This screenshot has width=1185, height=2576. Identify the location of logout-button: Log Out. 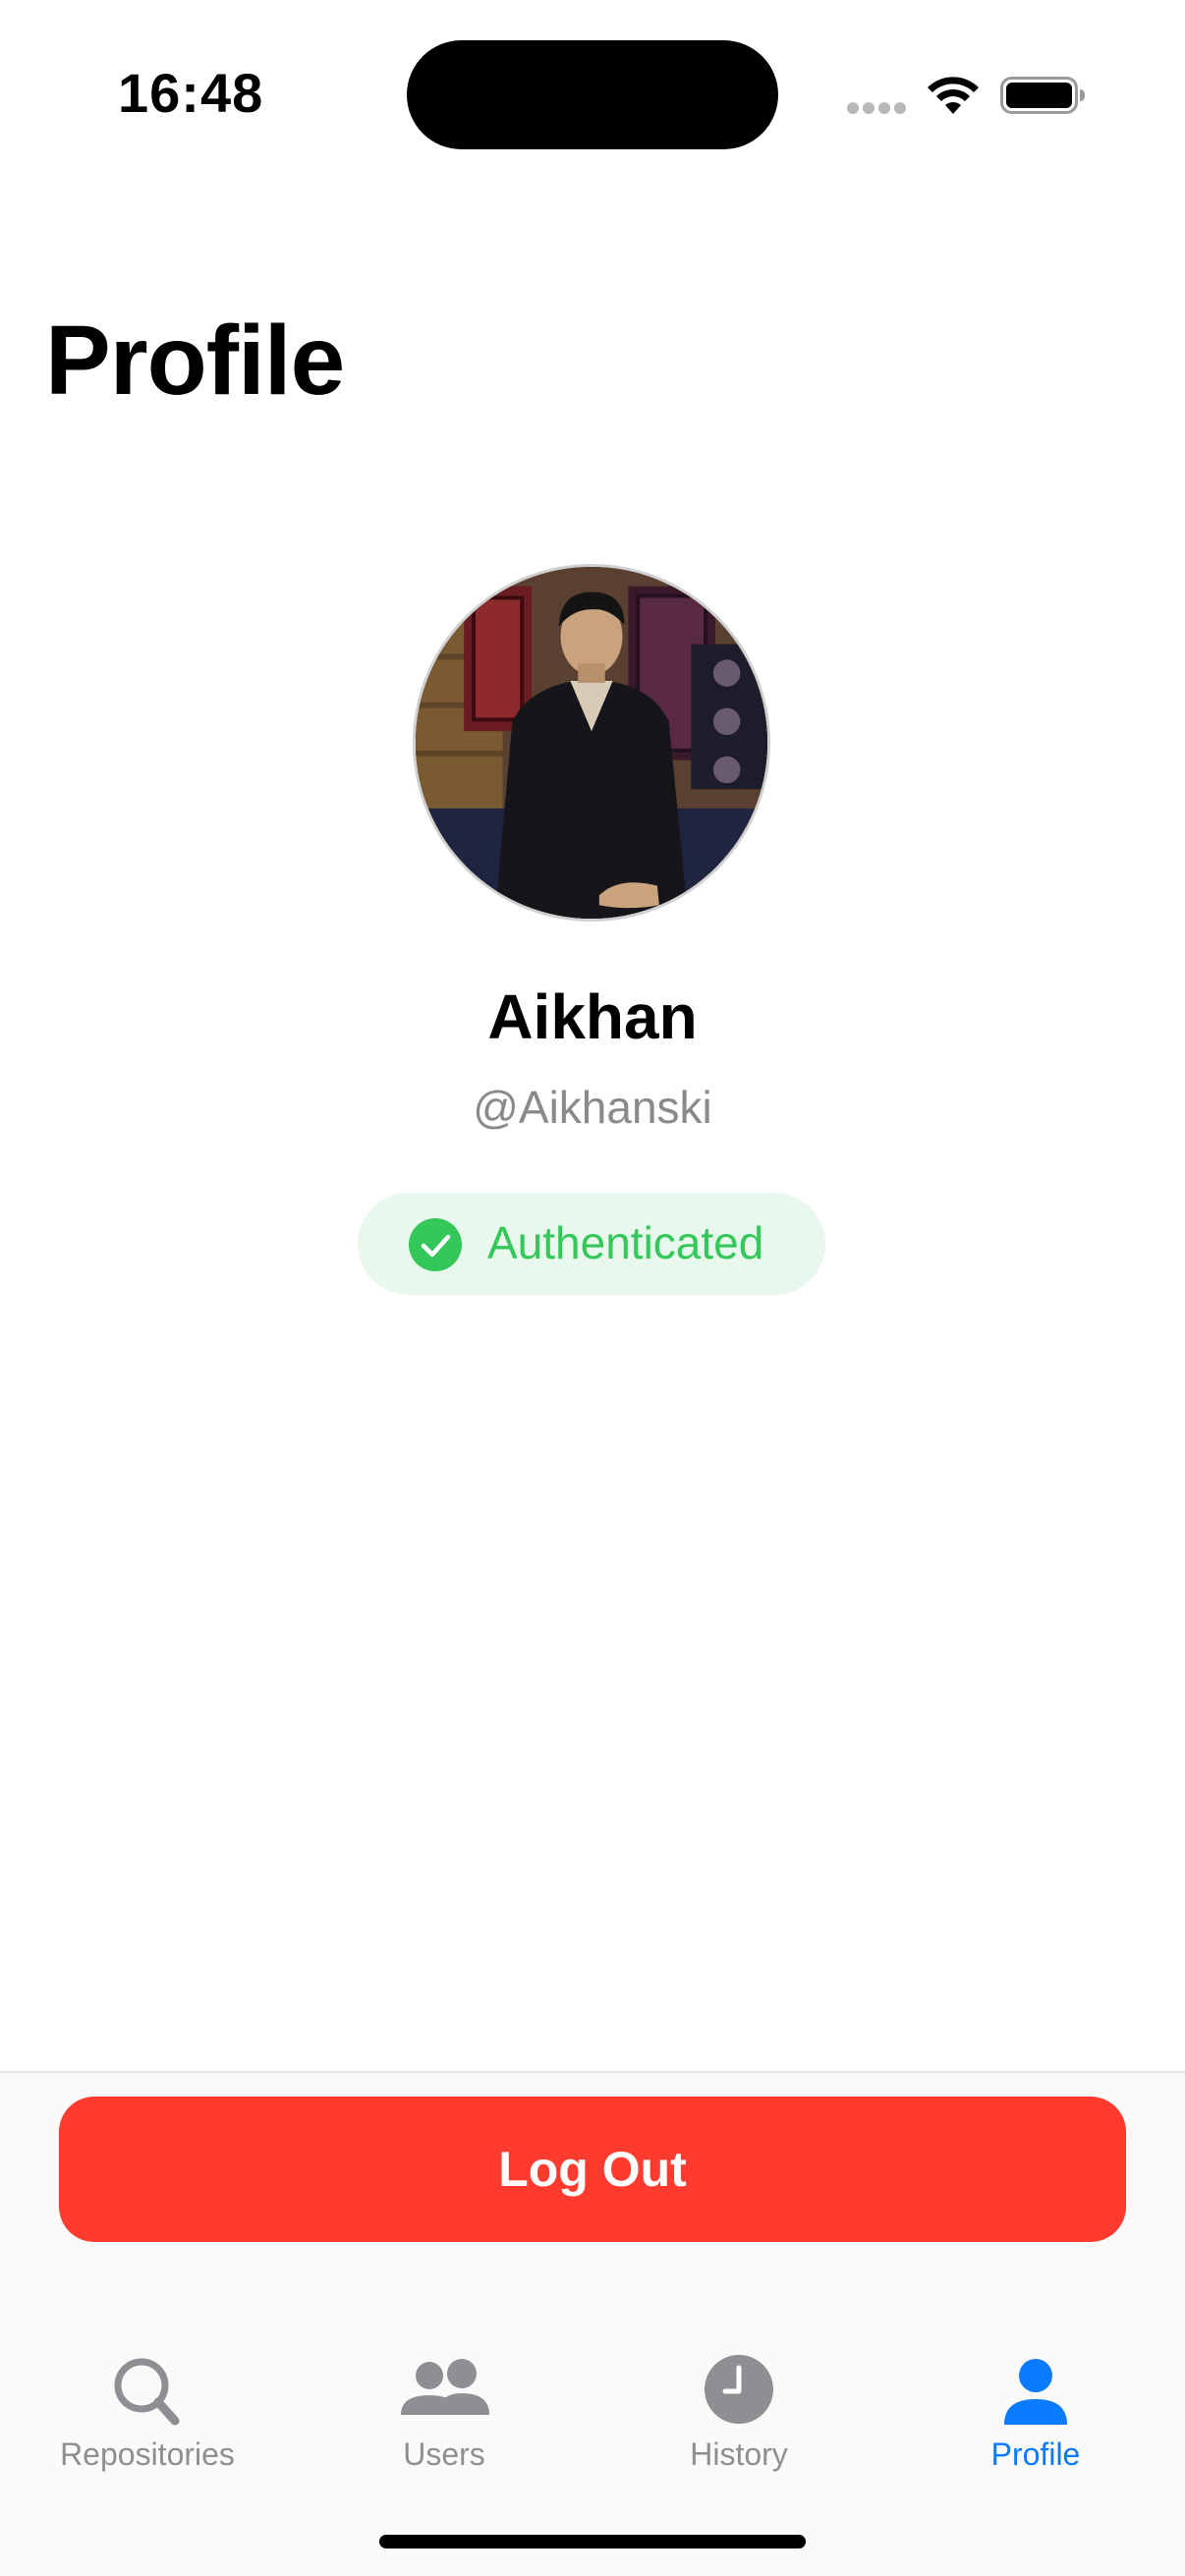
(592, 2169).